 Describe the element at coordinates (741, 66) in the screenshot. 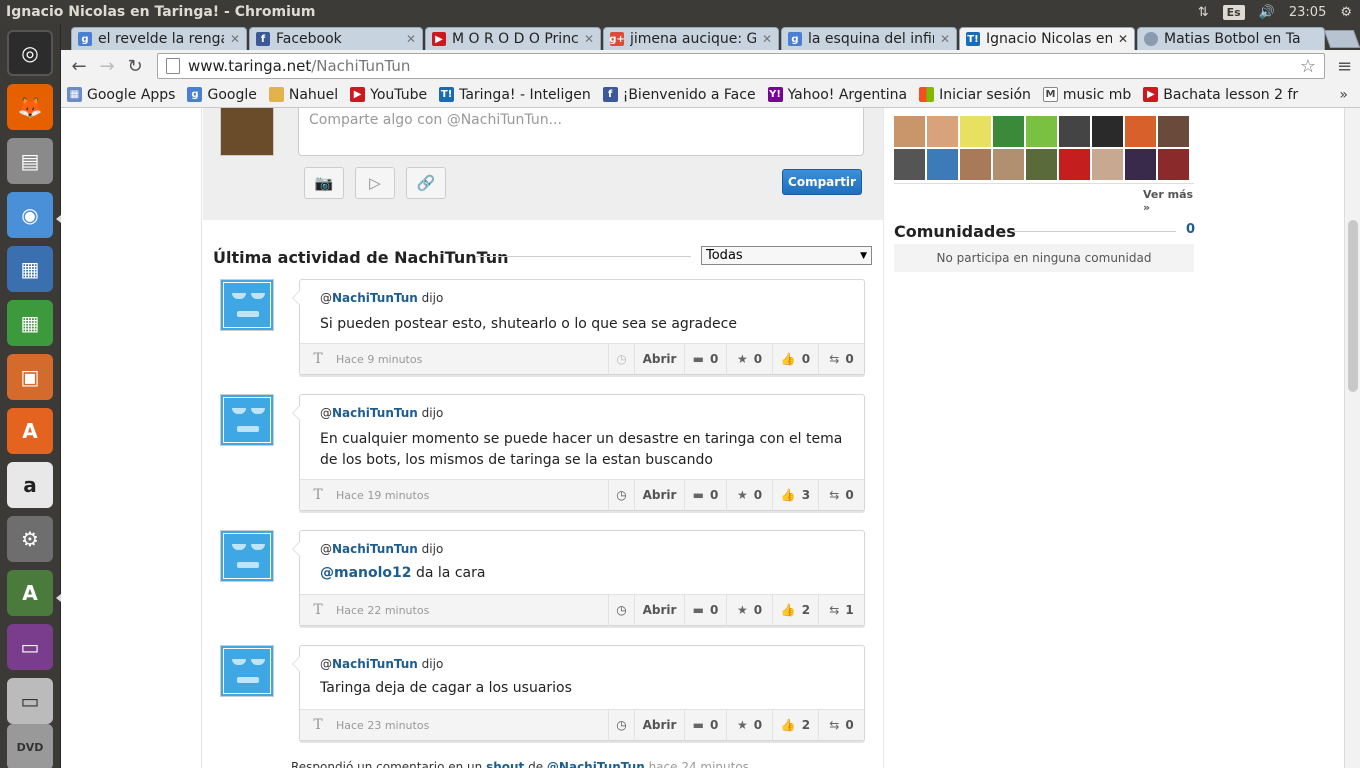

I see `address-bar: www.taringa.net/NachiTunTun ☆` at that location.